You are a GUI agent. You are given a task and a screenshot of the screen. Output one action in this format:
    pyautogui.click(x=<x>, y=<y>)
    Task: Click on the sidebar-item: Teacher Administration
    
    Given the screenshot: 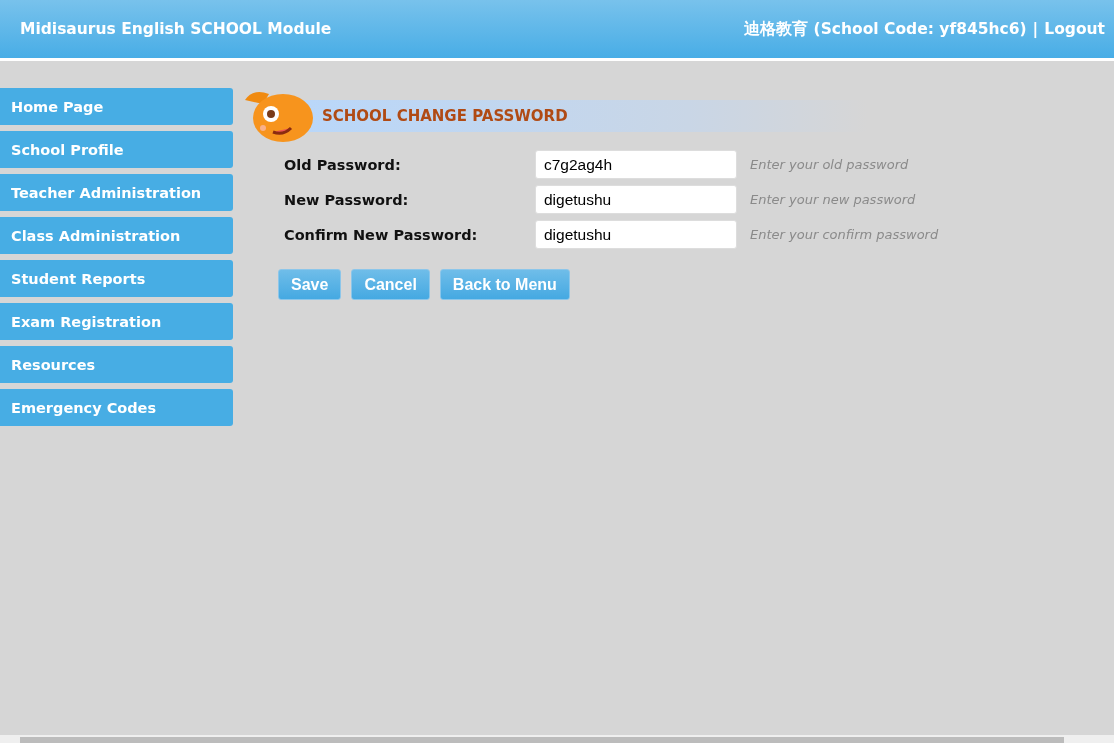 What is the action you would take?
    pyautogui.click(x=116, y=192)
    